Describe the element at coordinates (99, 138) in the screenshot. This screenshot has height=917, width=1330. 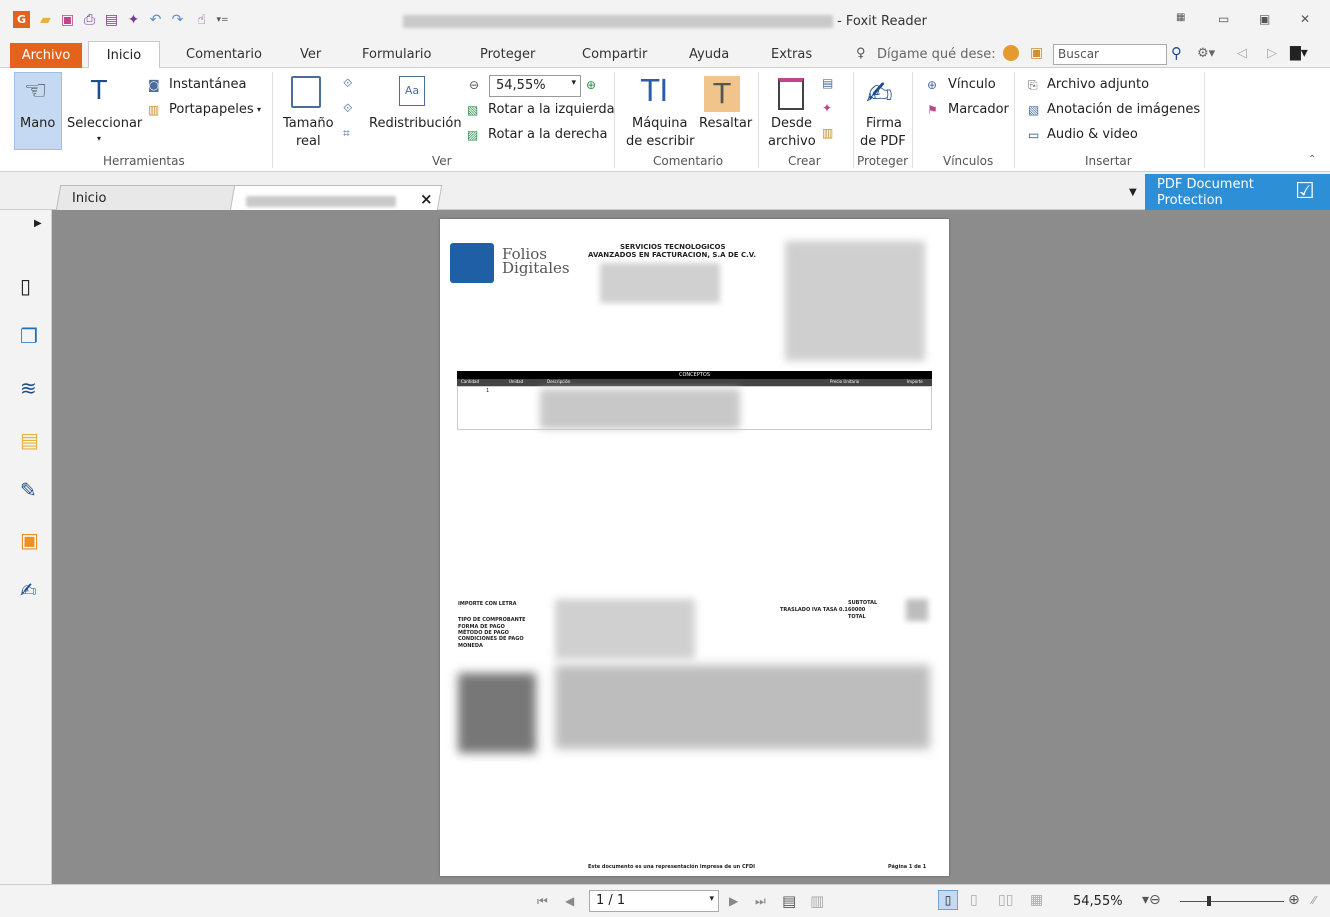
I see `seleccionar-dropdown-icon: ▾` at that location.